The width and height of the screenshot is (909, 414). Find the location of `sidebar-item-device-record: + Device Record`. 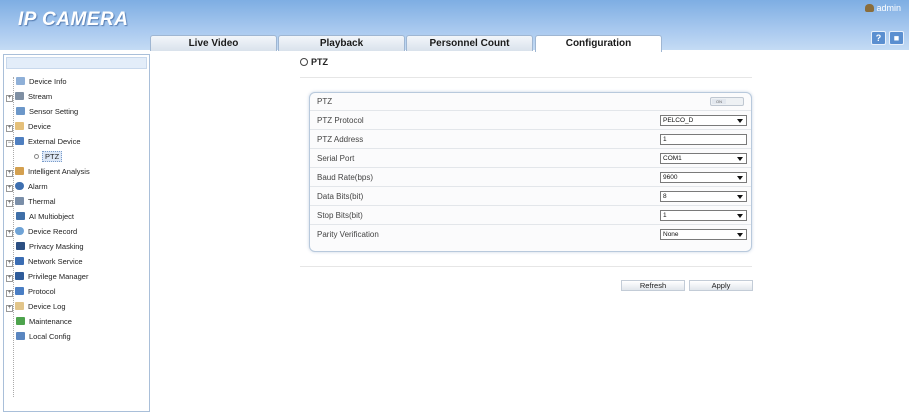

sidebar-item-device-record: + Device Record is located at coordinates (41, 232).